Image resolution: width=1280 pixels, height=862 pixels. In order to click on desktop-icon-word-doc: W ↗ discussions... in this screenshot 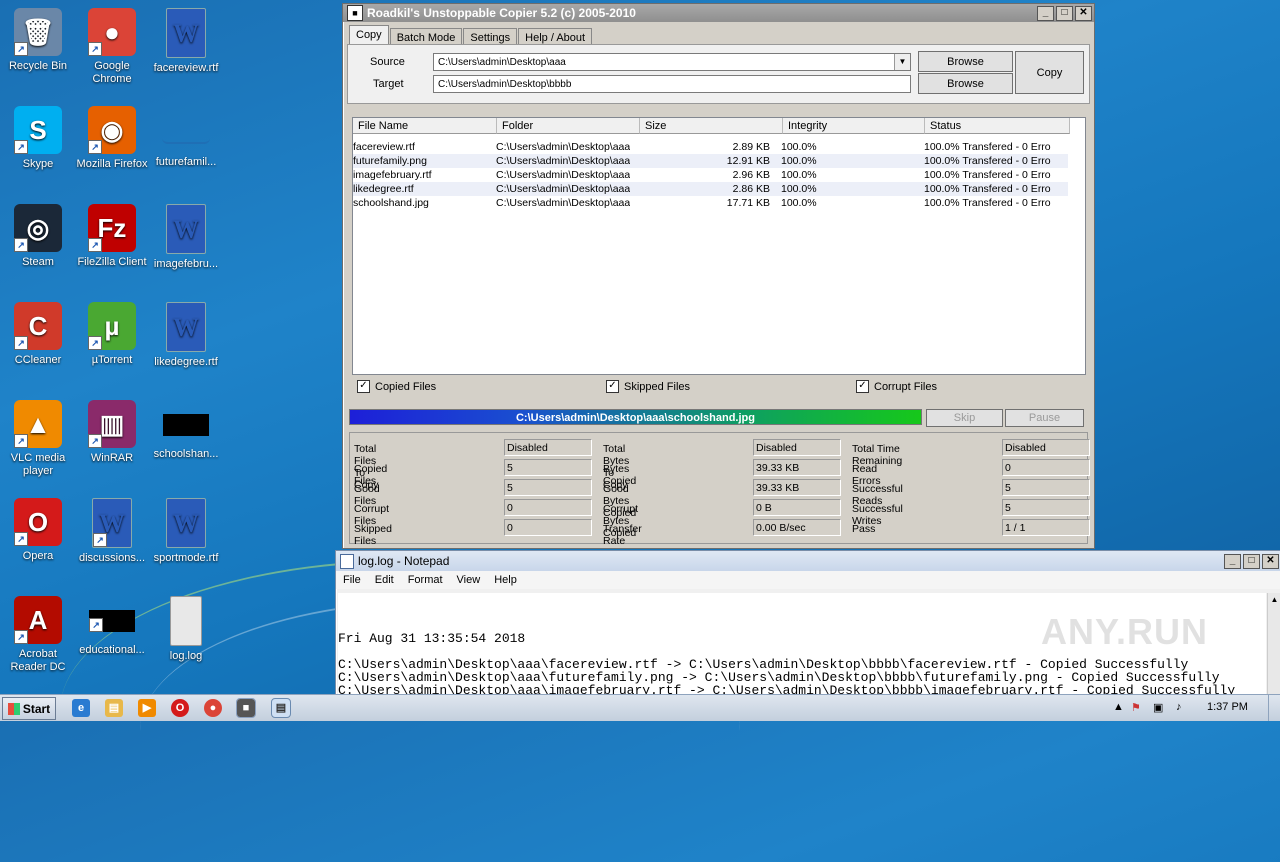, I will do `click(112, 531)`.